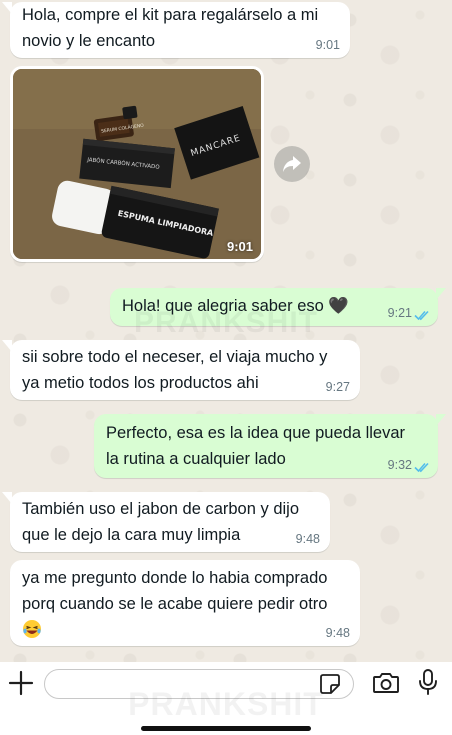 The width and height of the screenshot is (452, 735). I want to click on sticker-icon, so click(330, 684).